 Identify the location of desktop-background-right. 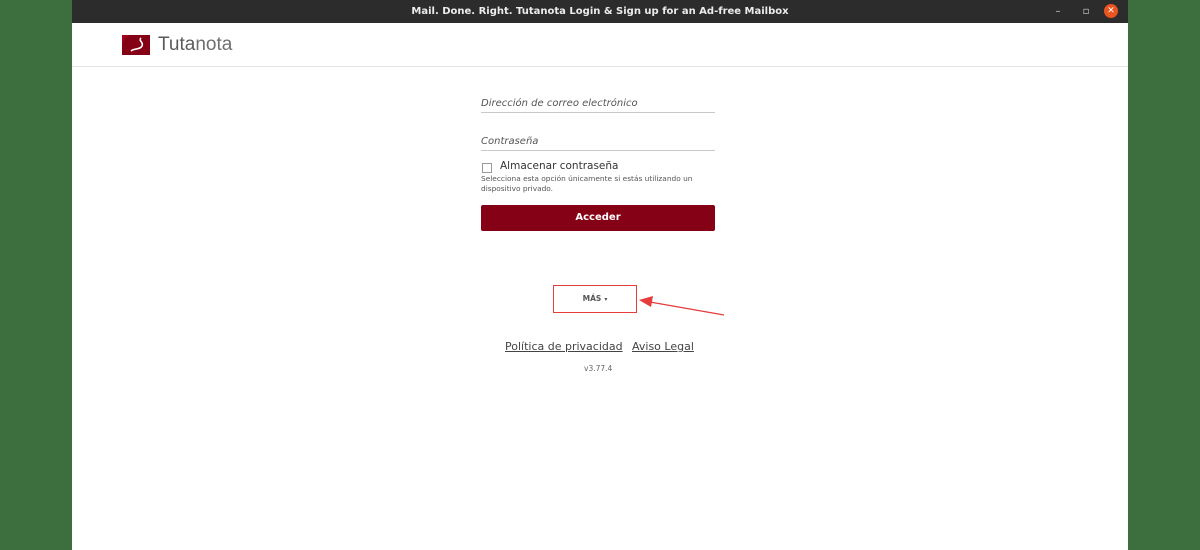
(1164, 275).